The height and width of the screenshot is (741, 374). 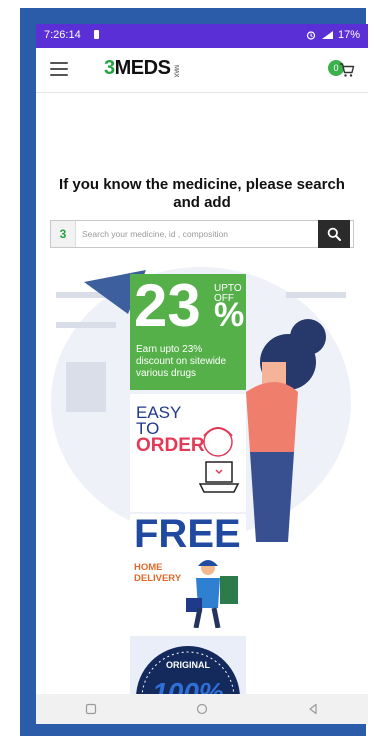 I want to click on search-button, so click(x=334, y=234).